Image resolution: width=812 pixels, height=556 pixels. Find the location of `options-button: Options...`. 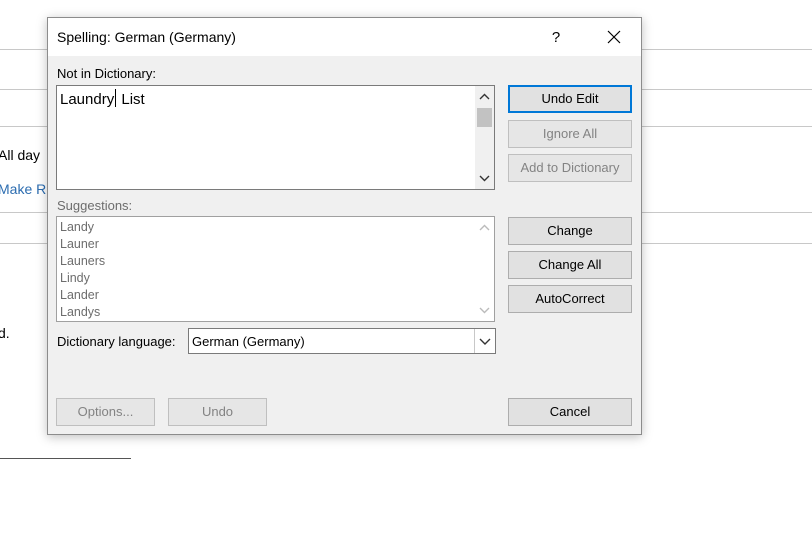

options-button: Options... is located at coordinates (105, 412).